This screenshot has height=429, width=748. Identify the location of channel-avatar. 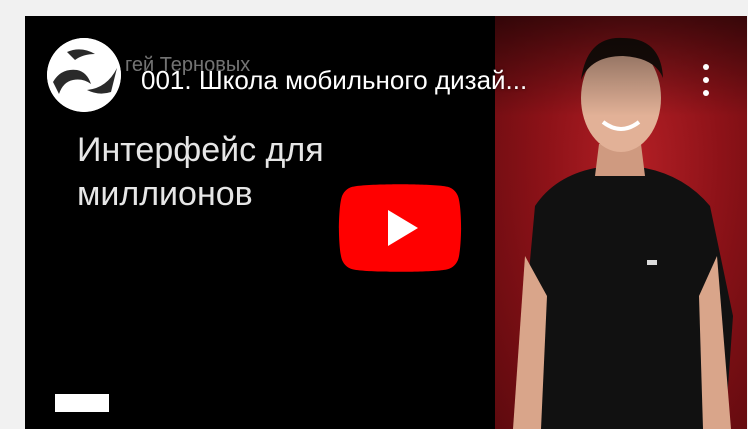
(84, 75).